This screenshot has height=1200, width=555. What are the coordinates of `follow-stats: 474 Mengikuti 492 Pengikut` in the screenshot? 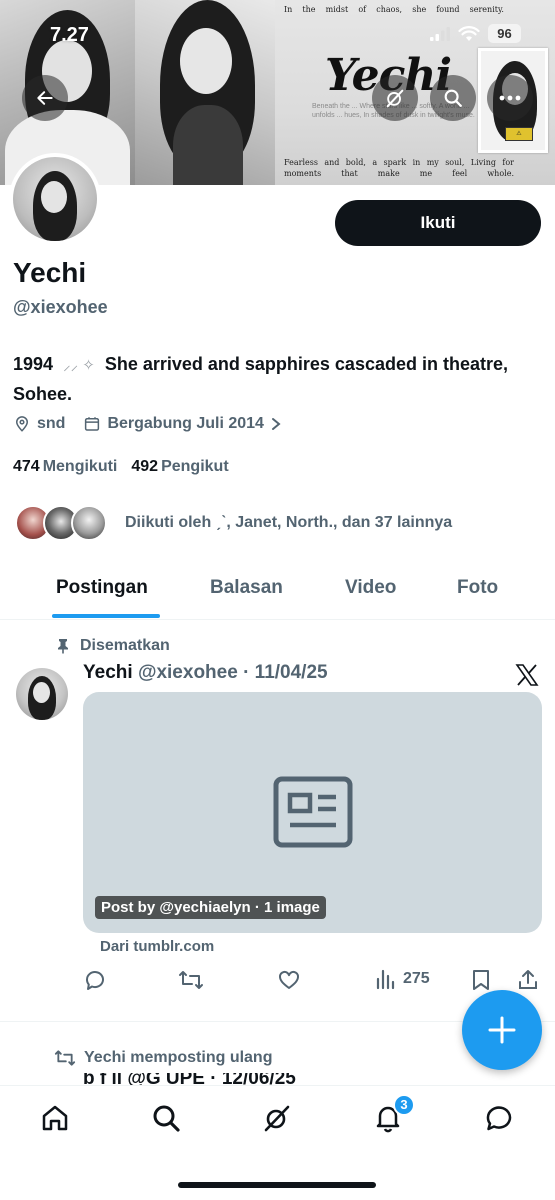 It's located at (121, 467).